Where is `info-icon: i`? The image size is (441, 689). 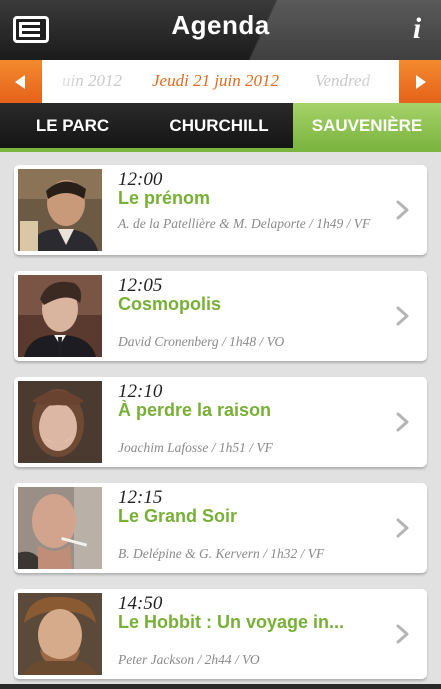 info-icon: i is located at coordinates (417, 29).